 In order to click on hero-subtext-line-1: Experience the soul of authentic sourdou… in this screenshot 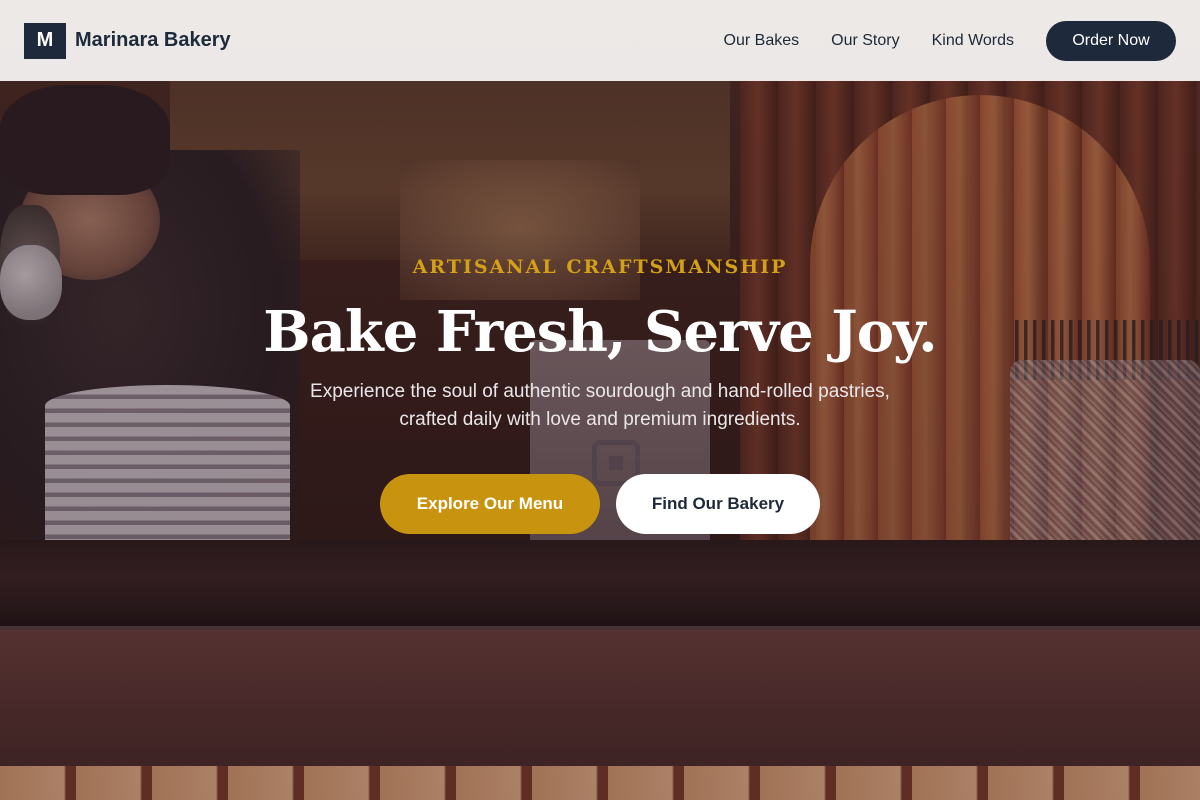, I will do `click(600, 391)`.